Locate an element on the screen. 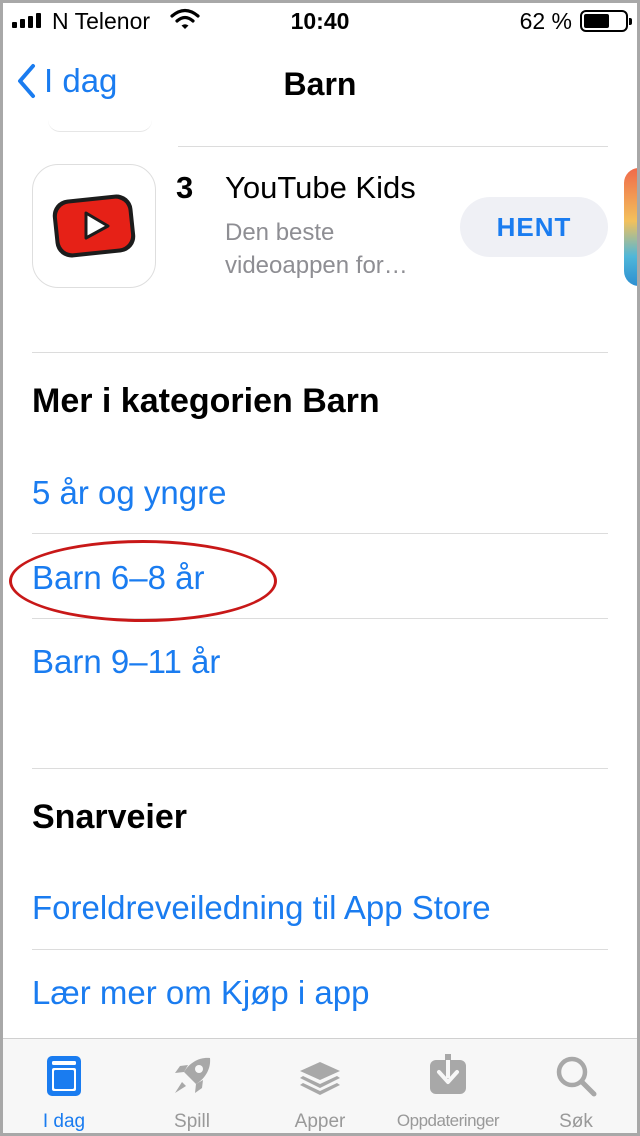  tab-games: Spill is located at coordinates (192, 1087).